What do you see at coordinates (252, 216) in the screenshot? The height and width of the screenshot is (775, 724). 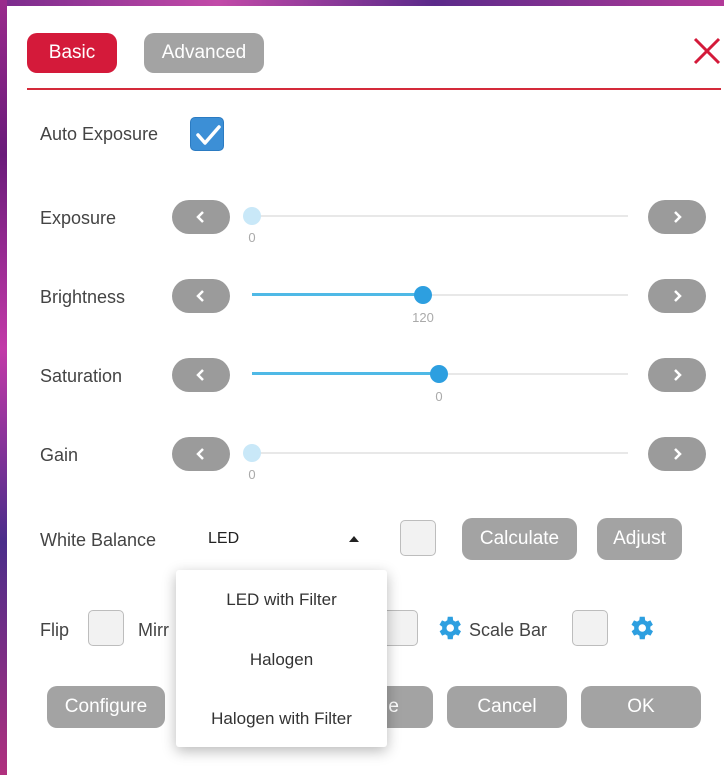 I see `exposure-slider-thumb` at bounding box center [252, 216].